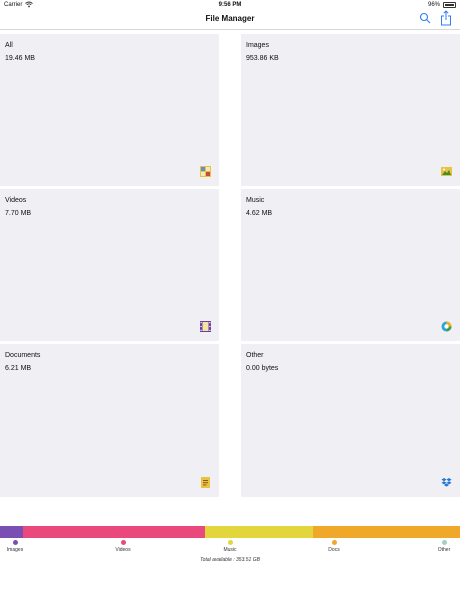  Describe the element at coordinates (18, 213) in the screenshot. I see `tile-size: 7.70 MB` at that location.